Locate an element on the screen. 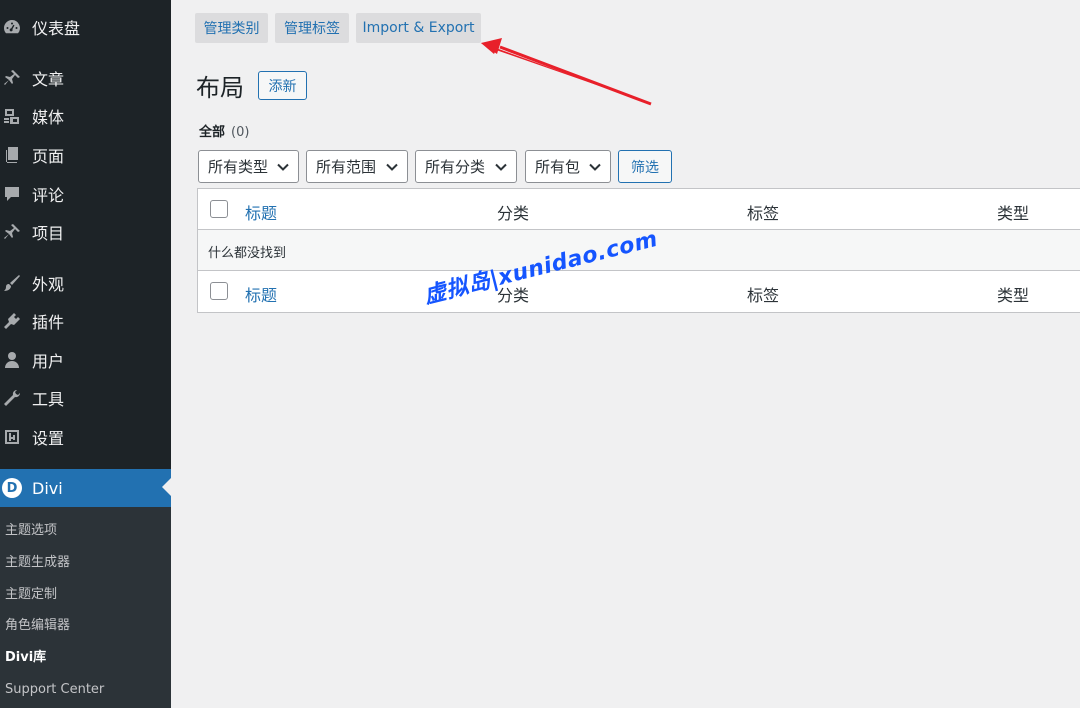 The image size is (1080, 708). menu-item-pages: 页面 is located at coordinates (85, 155).